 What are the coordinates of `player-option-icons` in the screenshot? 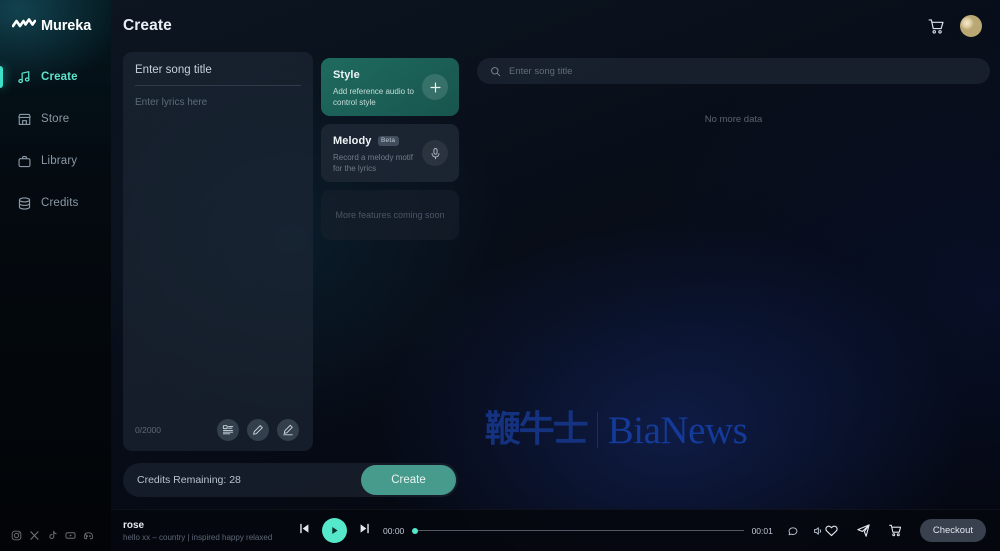 It's located at (805, 531).